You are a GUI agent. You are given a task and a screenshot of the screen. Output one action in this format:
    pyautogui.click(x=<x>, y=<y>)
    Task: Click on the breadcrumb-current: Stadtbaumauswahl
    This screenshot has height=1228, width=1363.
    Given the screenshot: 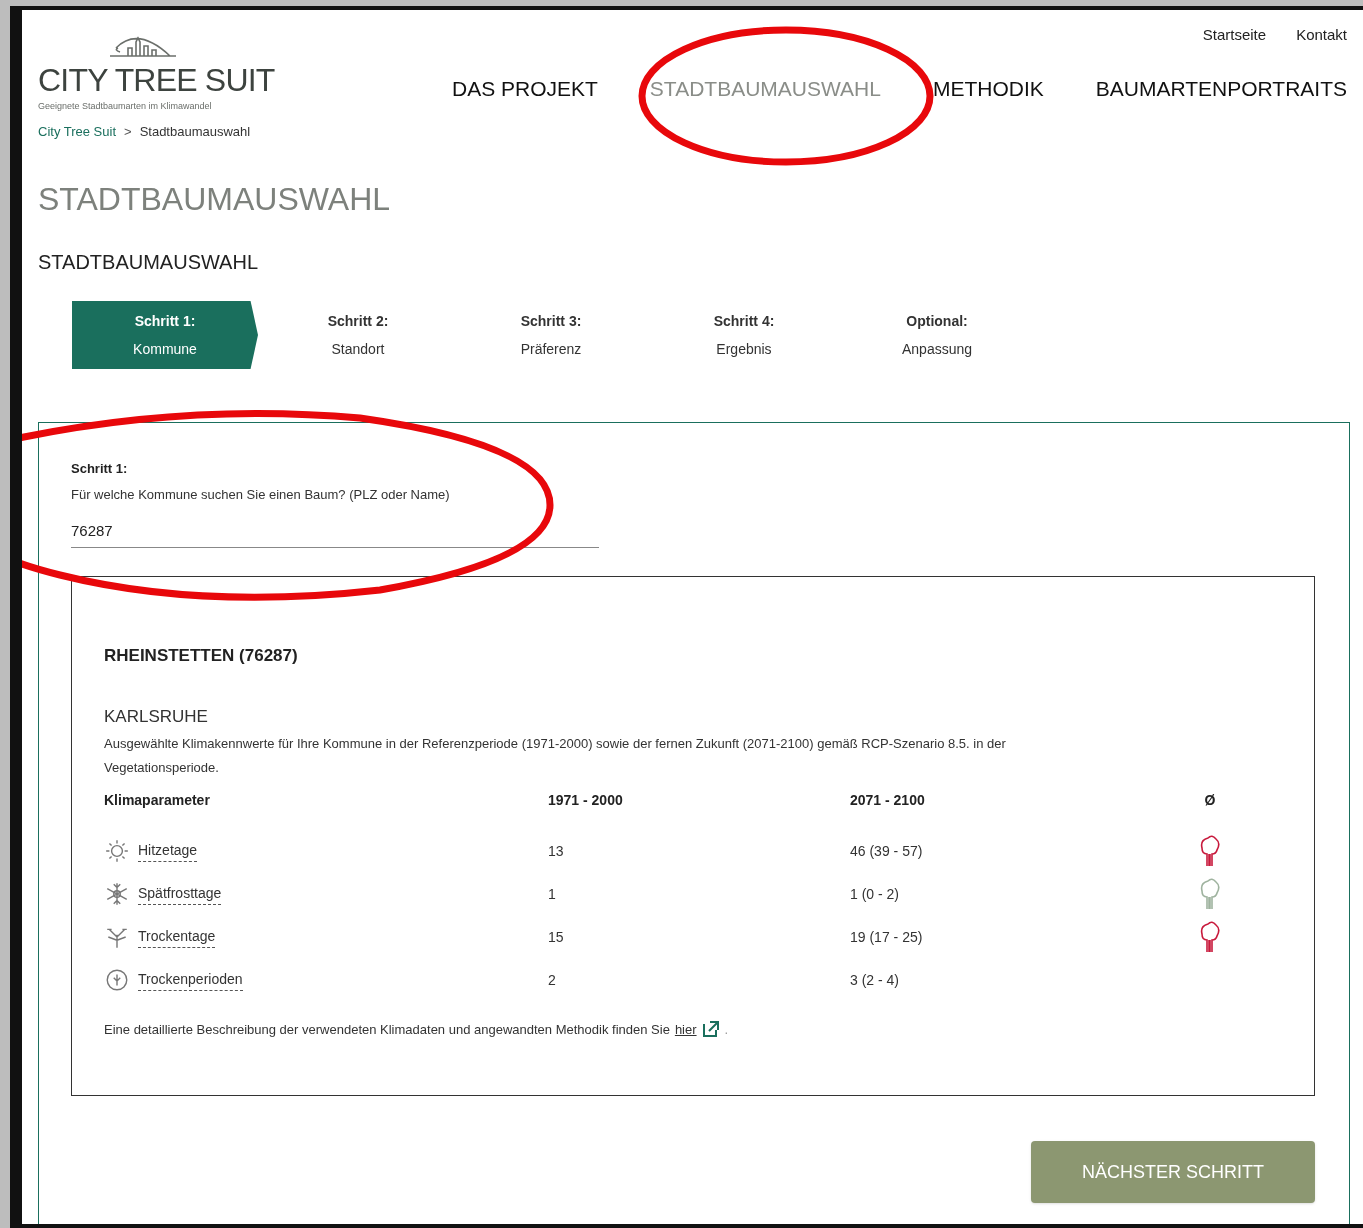 What is the action you would take?
    pyautogui.click(x=195, y=131)
    